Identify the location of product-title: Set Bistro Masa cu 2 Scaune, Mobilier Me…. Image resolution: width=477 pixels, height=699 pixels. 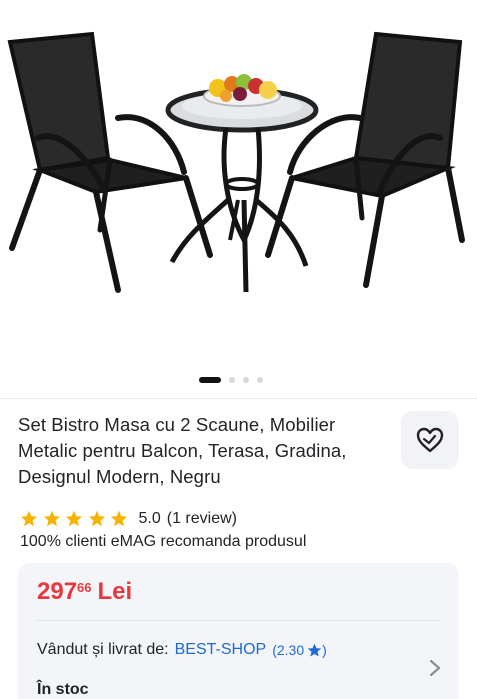
(182, 450).